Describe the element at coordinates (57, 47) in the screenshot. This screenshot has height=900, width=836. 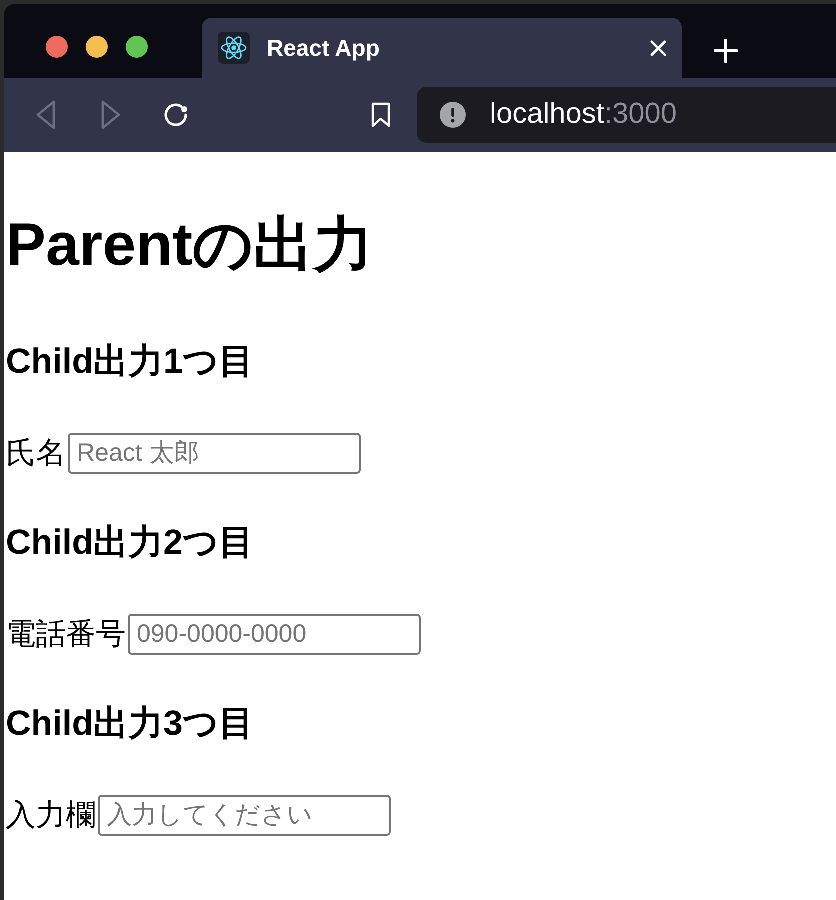
I see `close-window-icon` at that location.